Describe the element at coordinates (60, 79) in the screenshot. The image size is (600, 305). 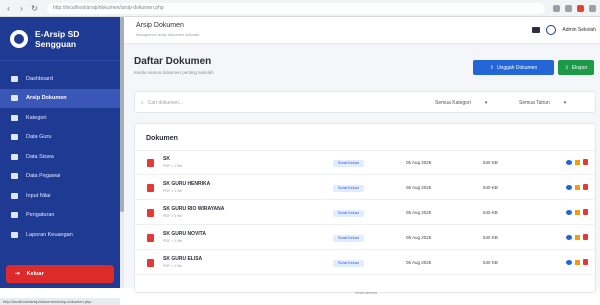
I see `sidebar-item-dashboard: Dashboard` at that location.